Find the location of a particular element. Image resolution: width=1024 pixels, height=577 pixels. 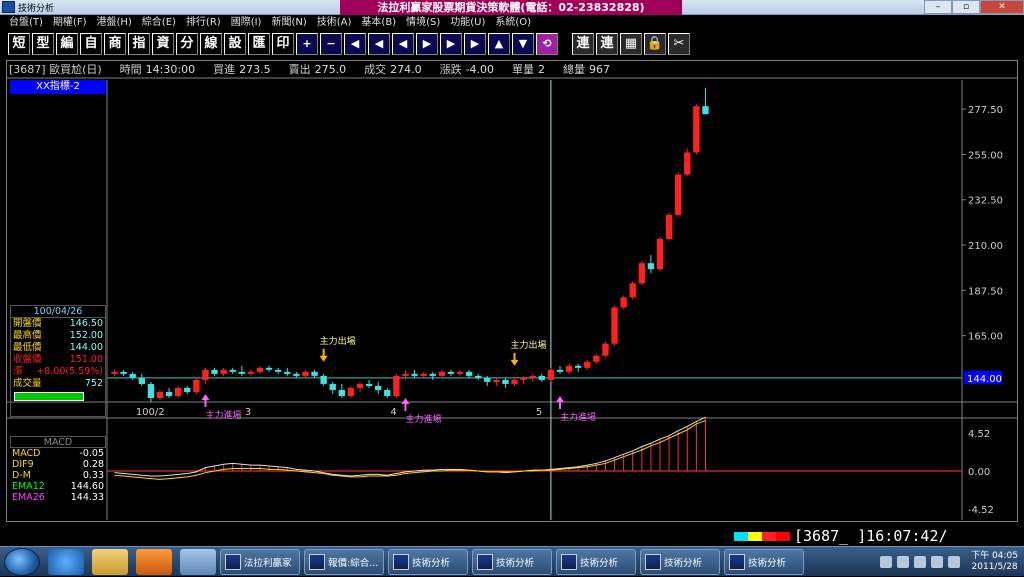

menu-item-11: 系統(O) is located at coordinates (513, 23).